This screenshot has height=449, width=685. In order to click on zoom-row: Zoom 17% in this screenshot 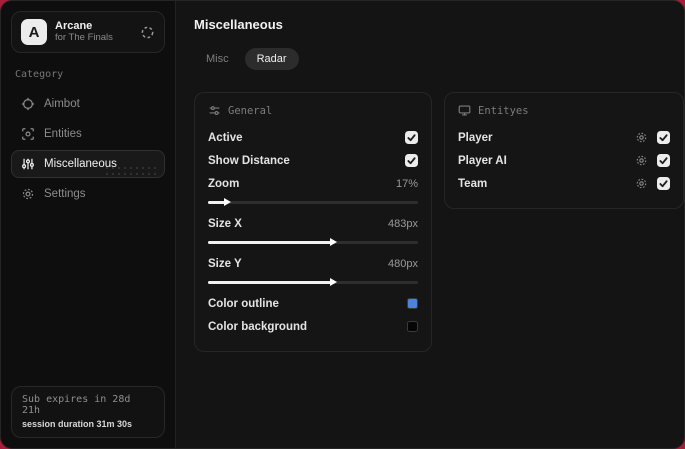, I will do `click(313, 183)`.